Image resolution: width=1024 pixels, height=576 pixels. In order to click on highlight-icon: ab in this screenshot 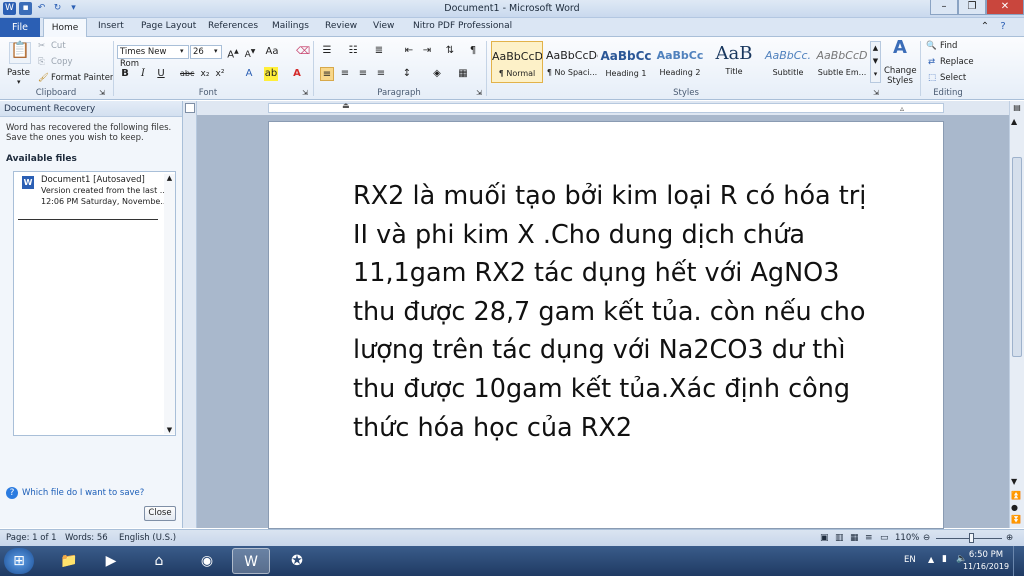, I will do `click(271, 74)`.